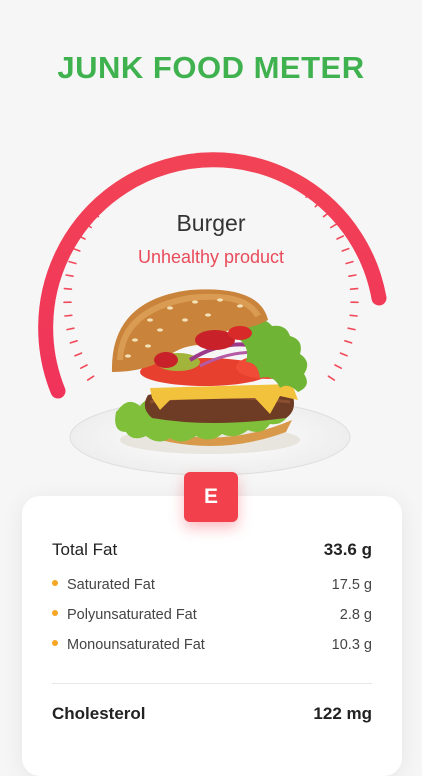 Image resolution: width=422 pixels, height=776 pixels. What do you see at coordinates (212, 615) in the screenshot?
I see `nutrient-row: Polyunsaturated Fat 2.8 g` at bounding box center [212, 615].